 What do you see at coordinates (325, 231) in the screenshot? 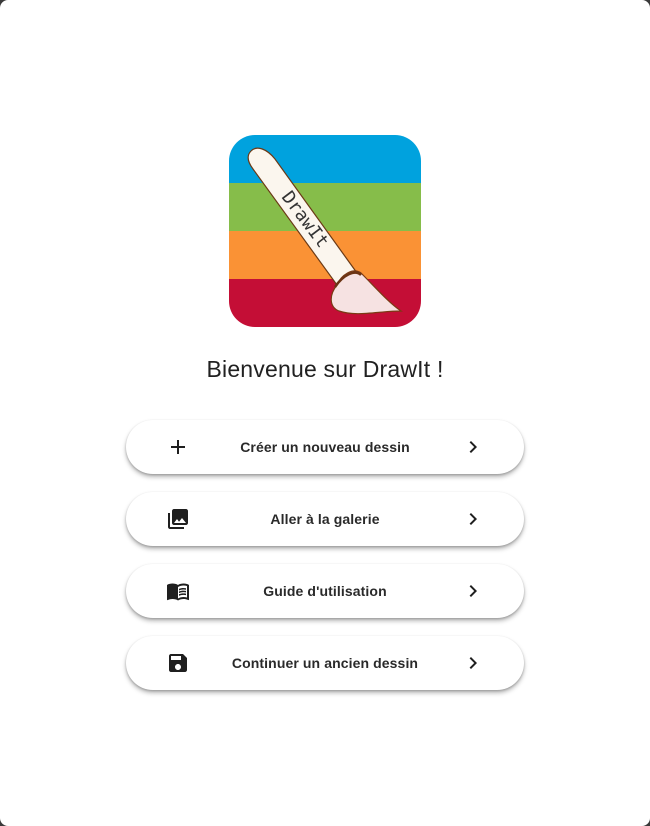
I see `drawit-logo: DrawIt` at bounding box center [325, 231].